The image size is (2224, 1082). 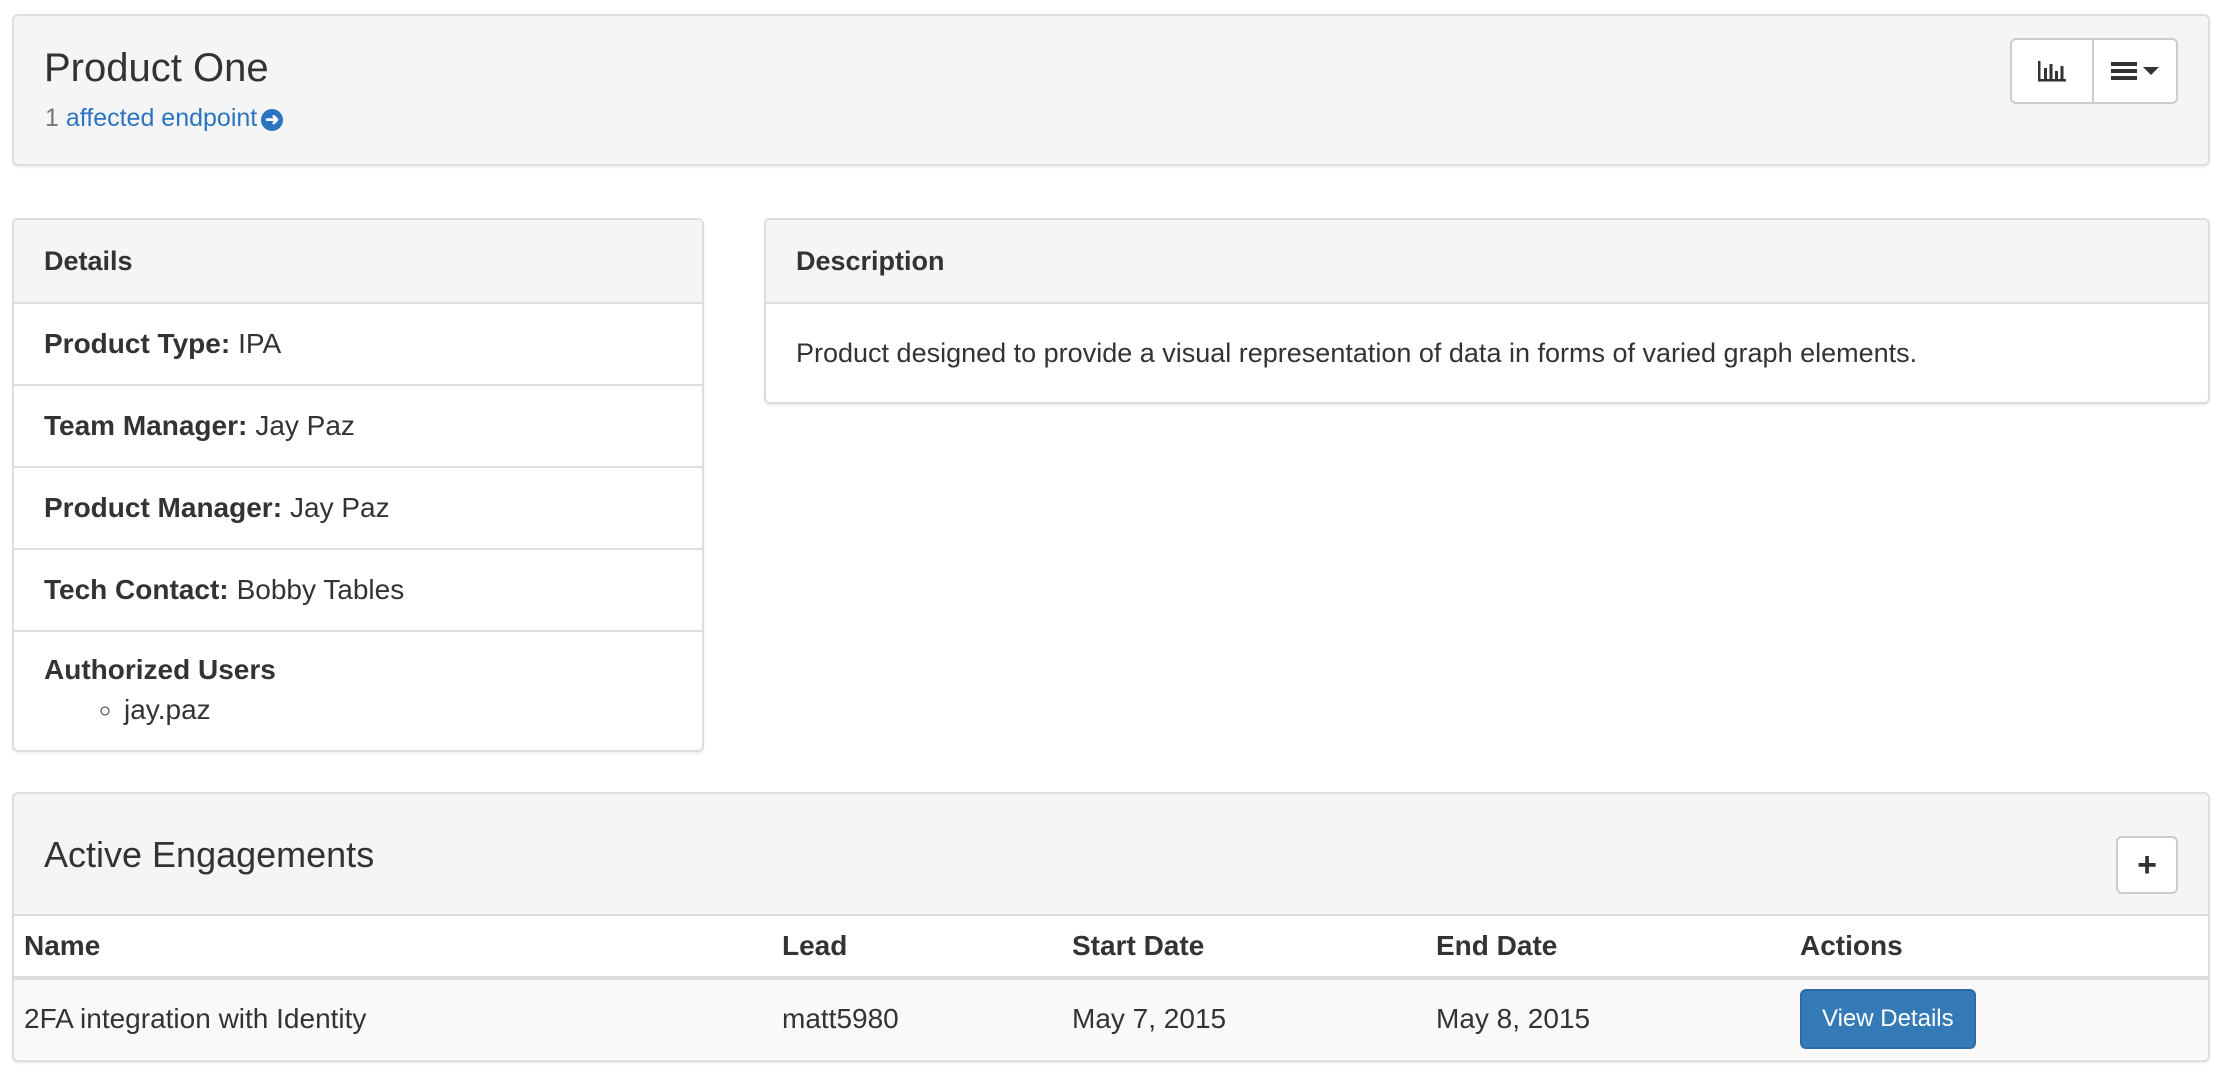 What do you see at coordinates (358, 427) in the screenshot?
I see `detail-row-team-manager: Team Manager: Jay Paz` at bounding box center [358, 427].